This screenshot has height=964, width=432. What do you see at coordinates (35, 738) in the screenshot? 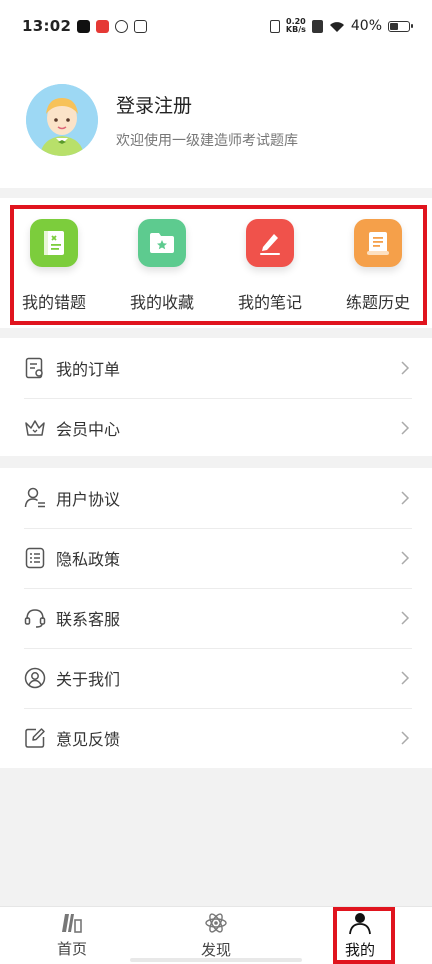
I see `feedback-edit-icon` at bounding box center [35, 738].